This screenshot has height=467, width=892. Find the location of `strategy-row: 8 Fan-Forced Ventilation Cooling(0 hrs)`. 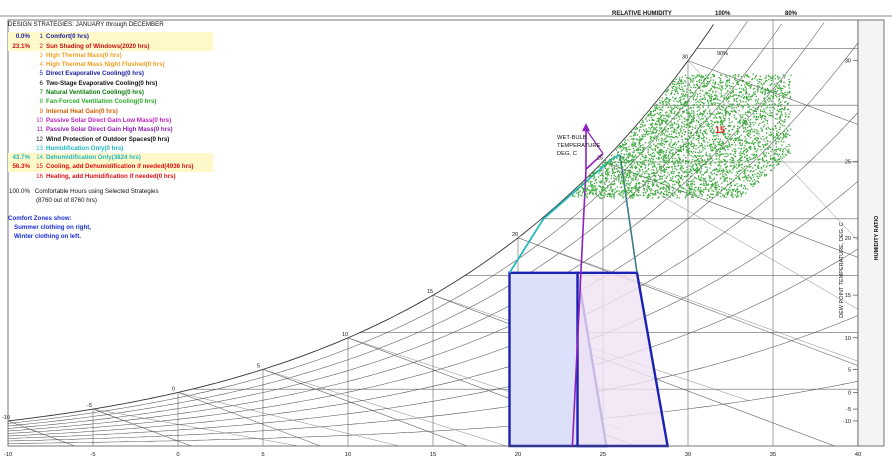

strategy-row: 8 Fan-Forced Ventilation Cooling(0 hrs) is located at coordinates (110, 101).